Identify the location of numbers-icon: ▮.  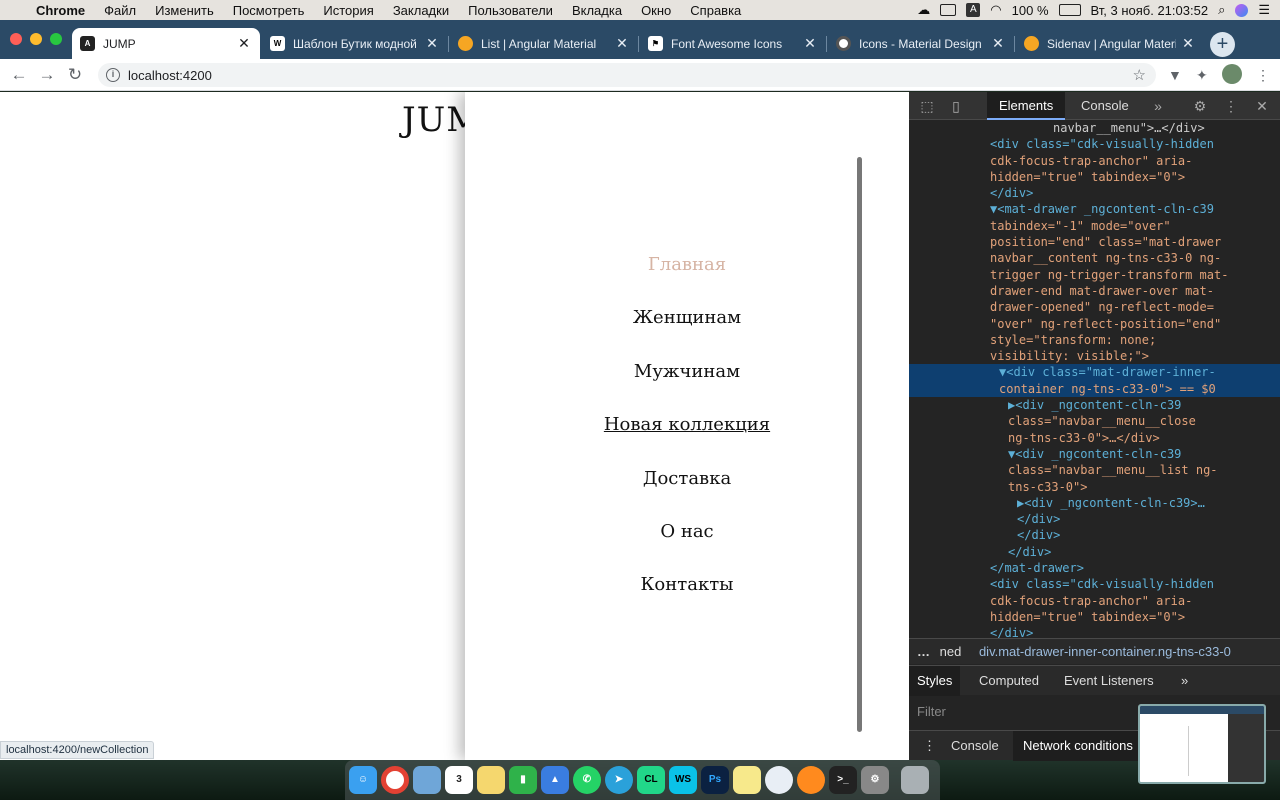
(523, 780).